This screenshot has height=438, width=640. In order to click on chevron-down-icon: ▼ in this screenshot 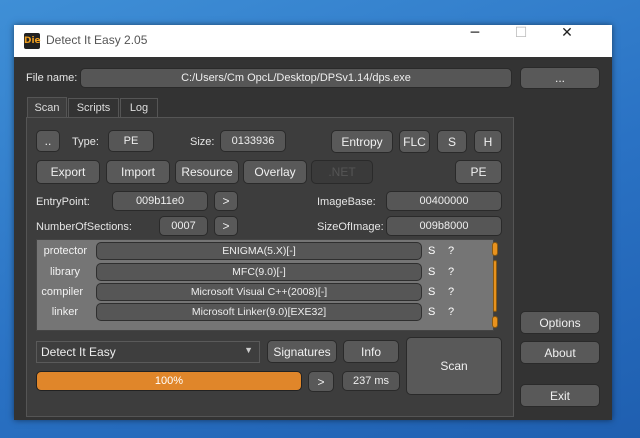, I will do `click(248, 350)`.